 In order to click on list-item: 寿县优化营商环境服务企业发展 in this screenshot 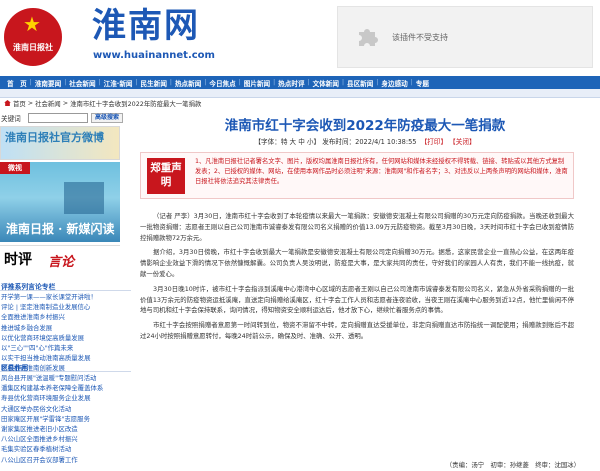, I will do `click(65, 398)`.